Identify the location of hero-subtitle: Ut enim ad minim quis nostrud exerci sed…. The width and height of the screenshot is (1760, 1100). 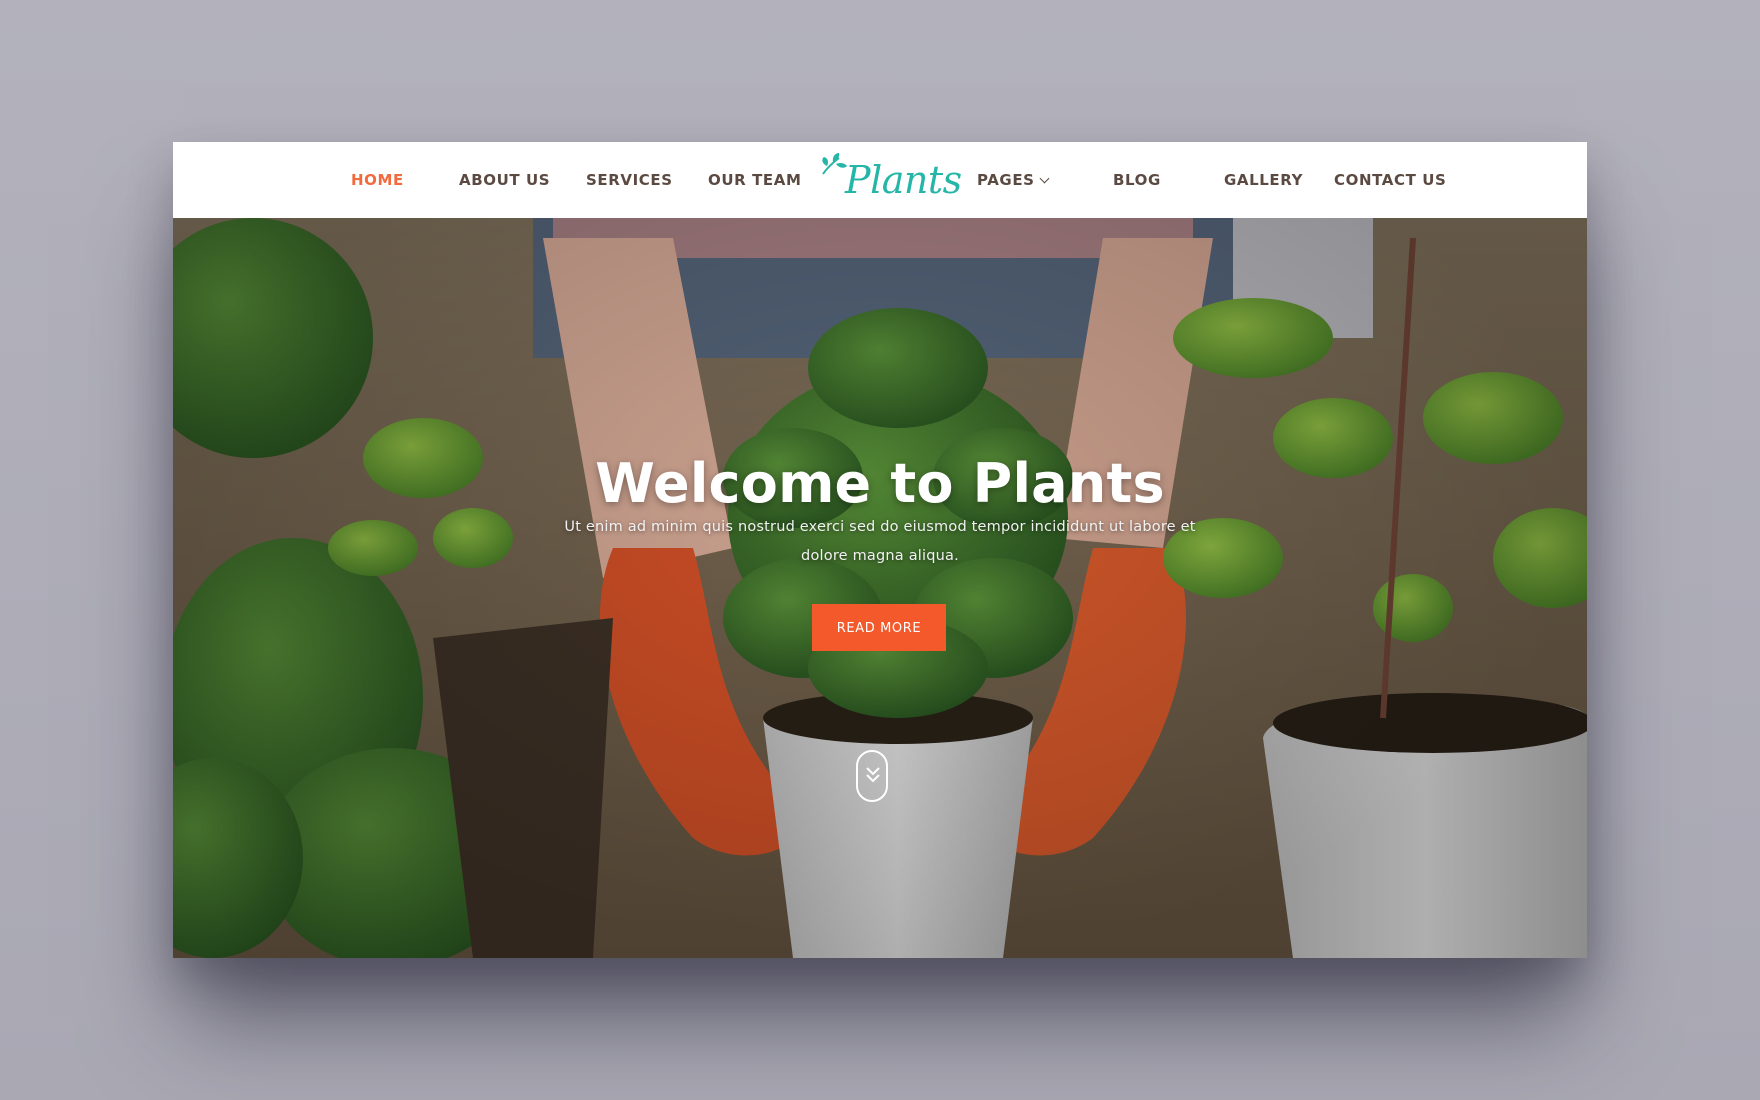
(880, 541).